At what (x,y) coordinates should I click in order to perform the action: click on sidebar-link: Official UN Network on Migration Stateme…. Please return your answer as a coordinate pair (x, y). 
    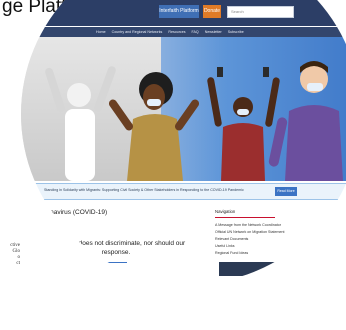
    Looking at the image, I should click on (249, 232).